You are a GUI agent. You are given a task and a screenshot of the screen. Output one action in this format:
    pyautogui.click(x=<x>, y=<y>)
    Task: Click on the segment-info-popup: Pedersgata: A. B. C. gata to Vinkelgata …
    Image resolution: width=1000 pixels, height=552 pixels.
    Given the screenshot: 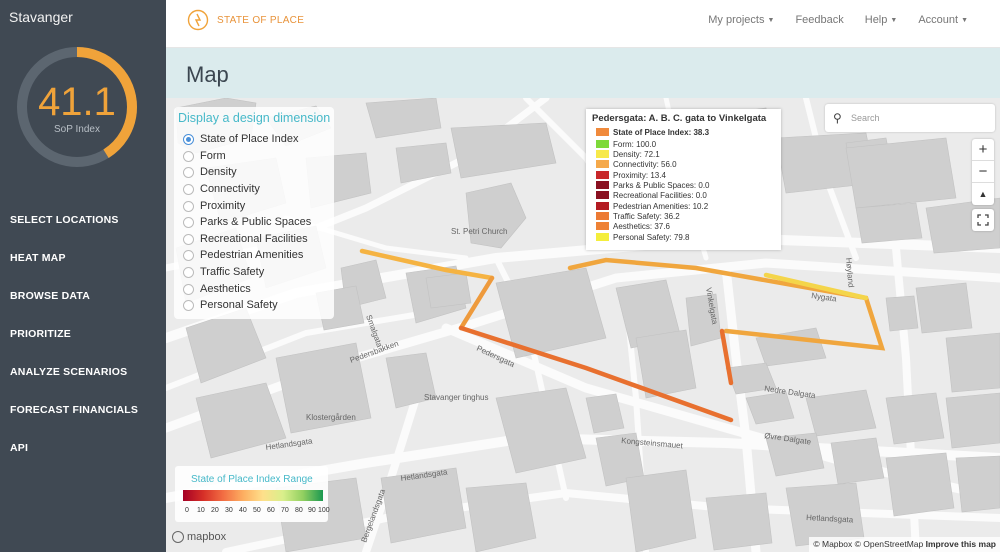 What is the action you would take?
    pyautogui.click(x=683, y=179)
    